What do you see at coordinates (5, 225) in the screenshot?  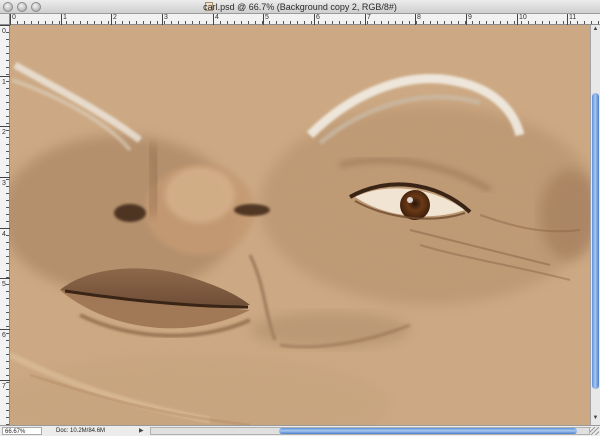 I see `vertical-ruler: 0 1 2 3 4 5 6 7` at bounding box center [5, 225].